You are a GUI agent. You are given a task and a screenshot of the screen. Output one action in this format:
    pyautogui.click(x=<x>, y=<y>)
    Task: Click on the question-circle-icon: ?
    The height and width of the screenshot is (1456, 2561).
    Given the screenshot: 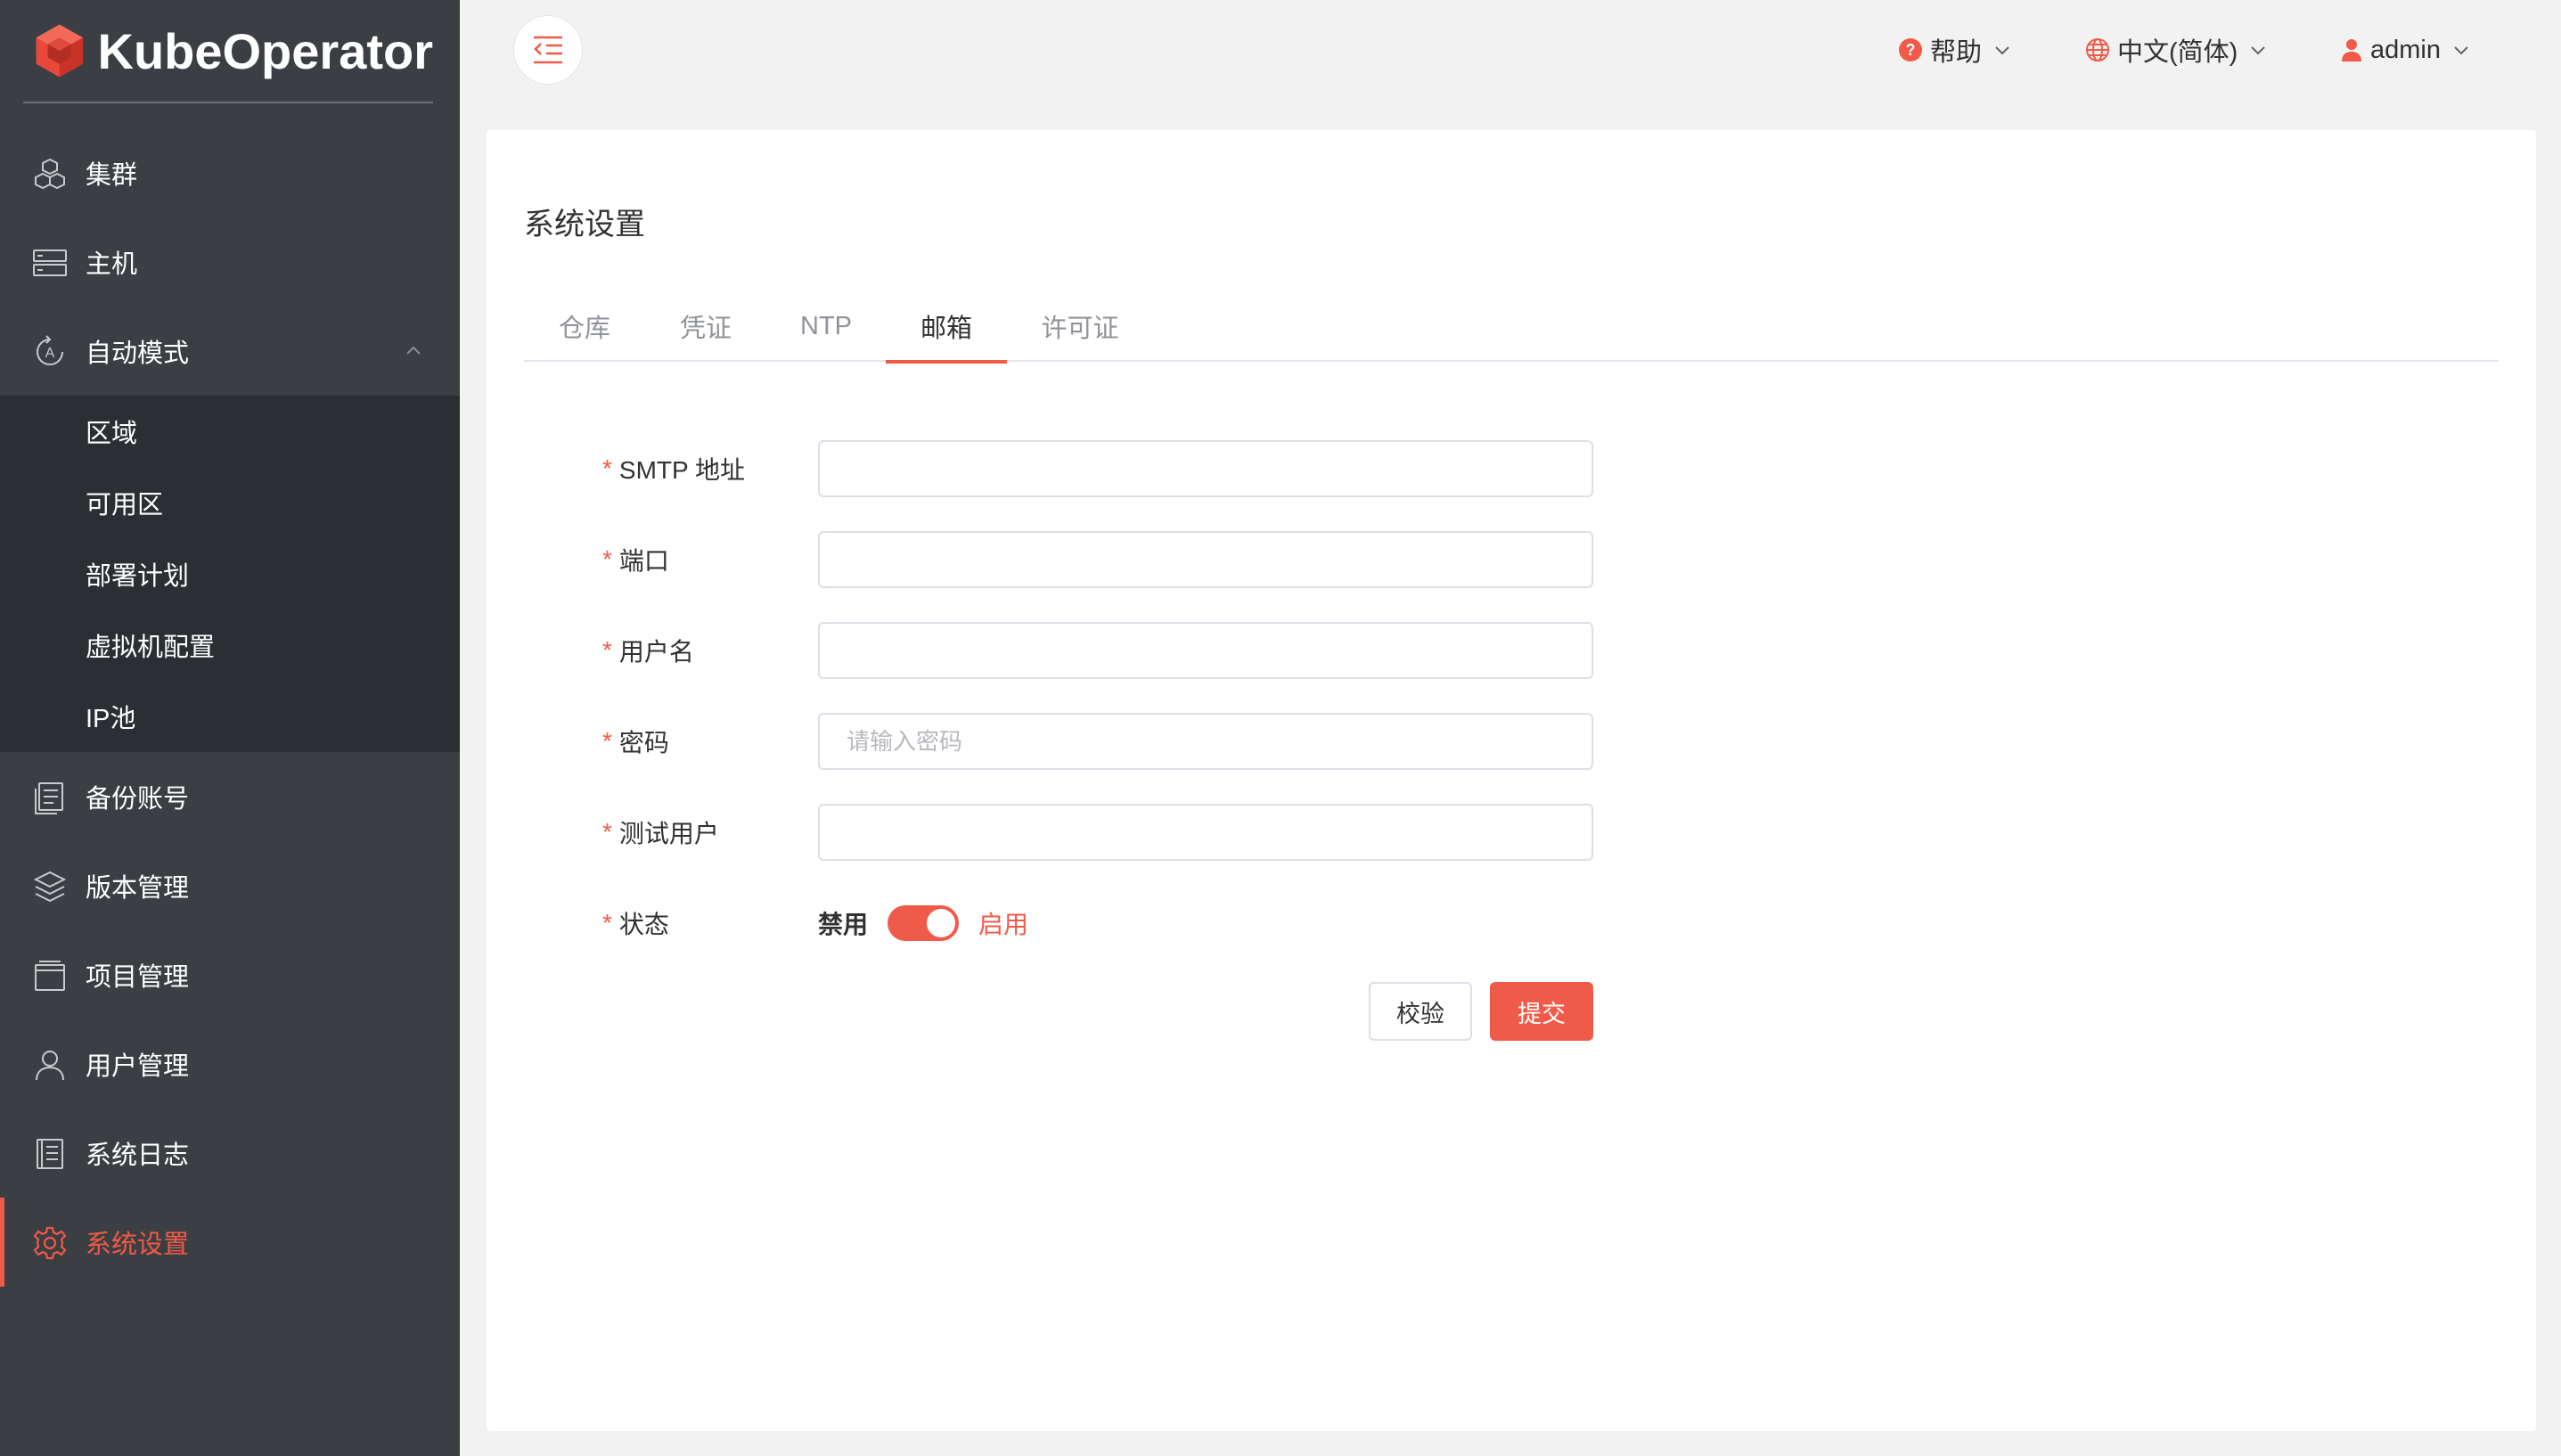 What is the action you would take?
    pyautogui.click(x=1910, y=50)
    